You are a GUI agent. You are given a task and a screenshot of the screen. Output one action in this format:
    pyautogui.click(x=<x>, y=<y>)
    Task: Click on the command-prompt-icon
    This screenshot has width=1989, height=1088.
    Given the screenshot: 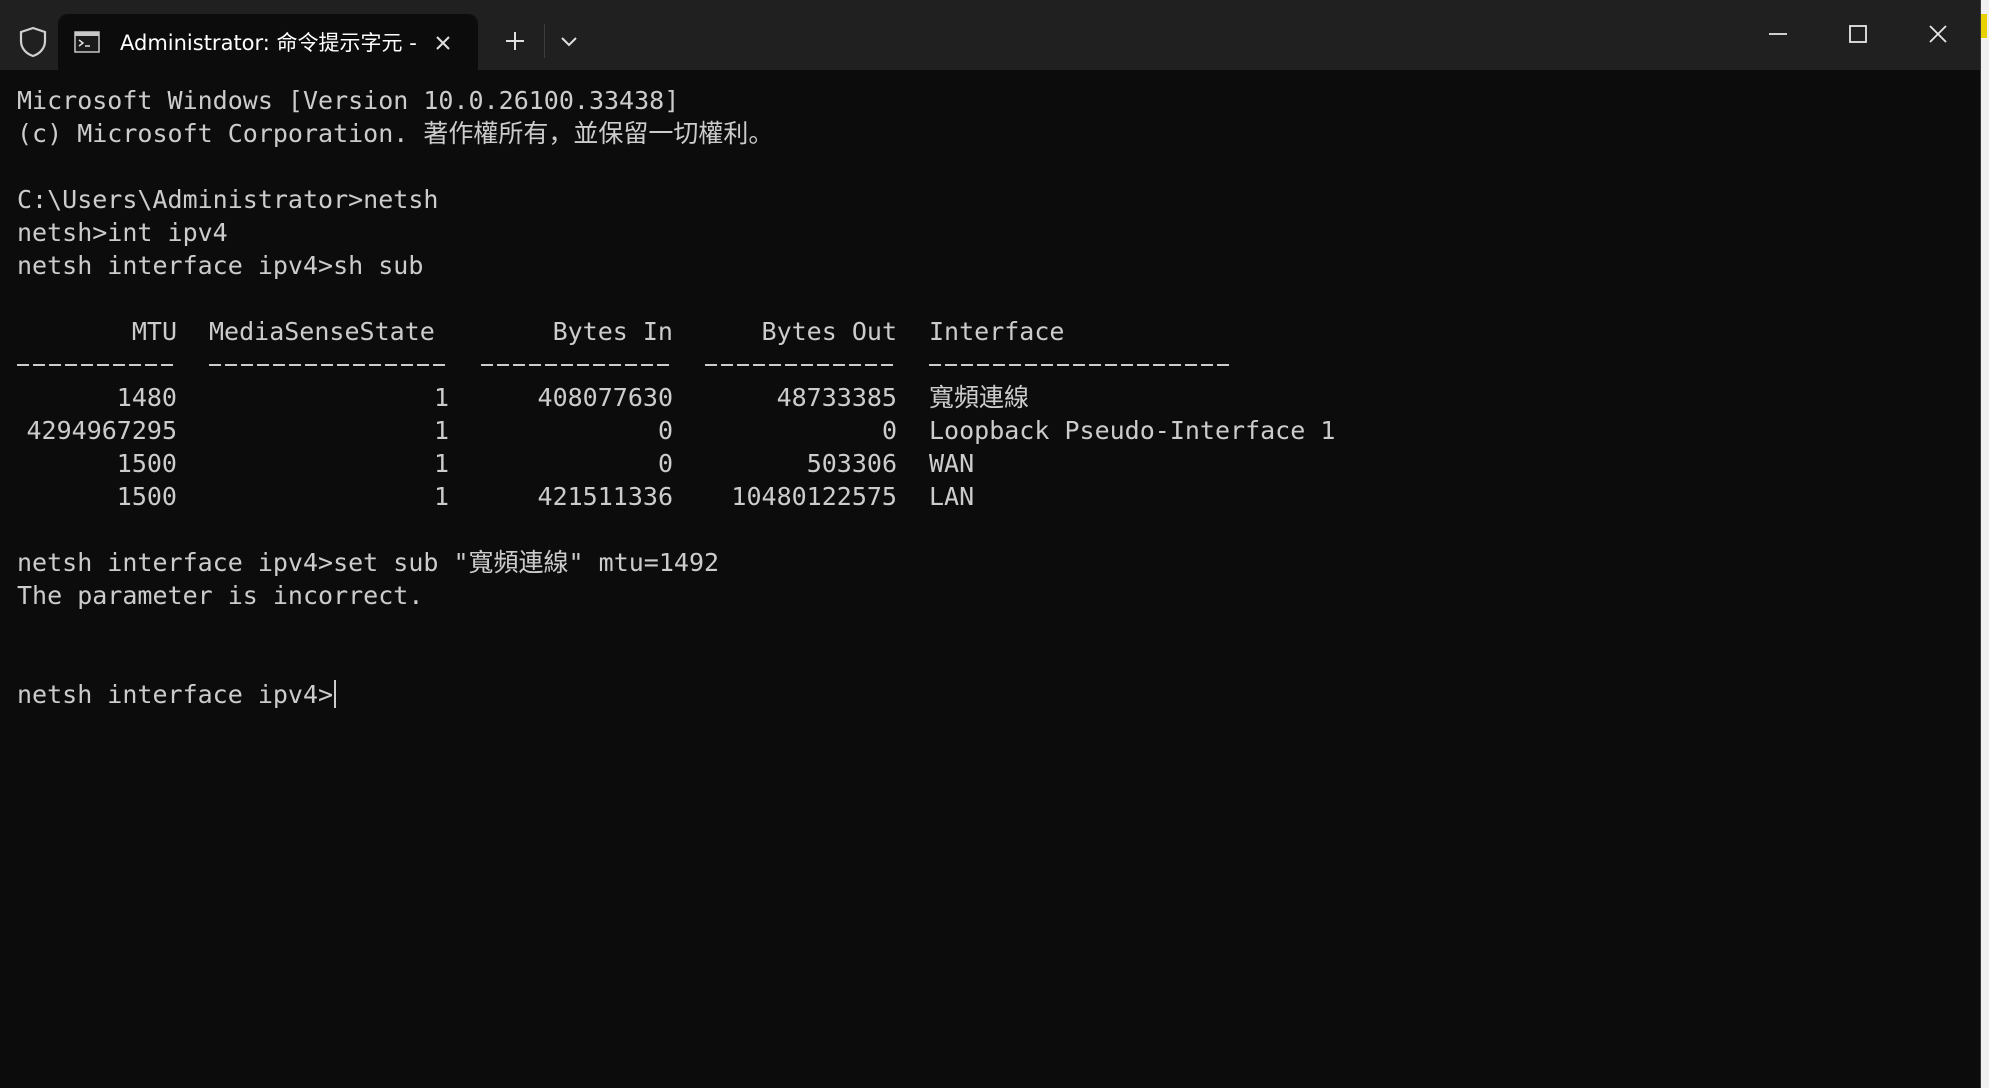 What is the action you would take?
    pyautogui.click(x=87, y=42)
    